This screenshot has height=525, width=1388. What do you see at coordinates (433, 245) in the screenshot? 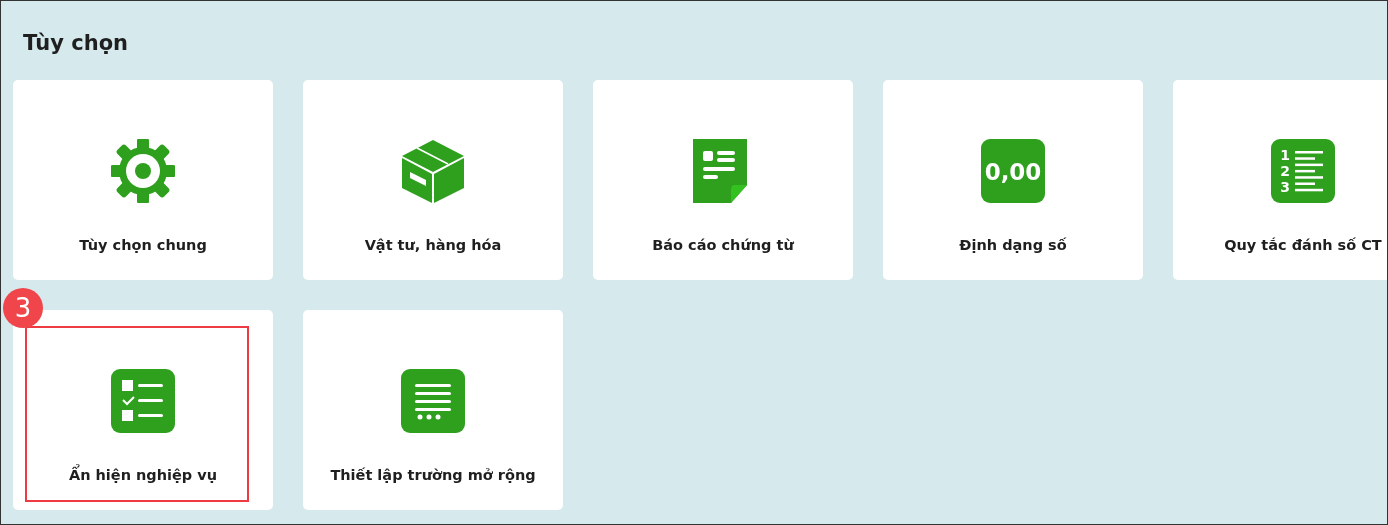
I see `card-label: Vật tư, hàng hóa` at bounding box center [433, 245].